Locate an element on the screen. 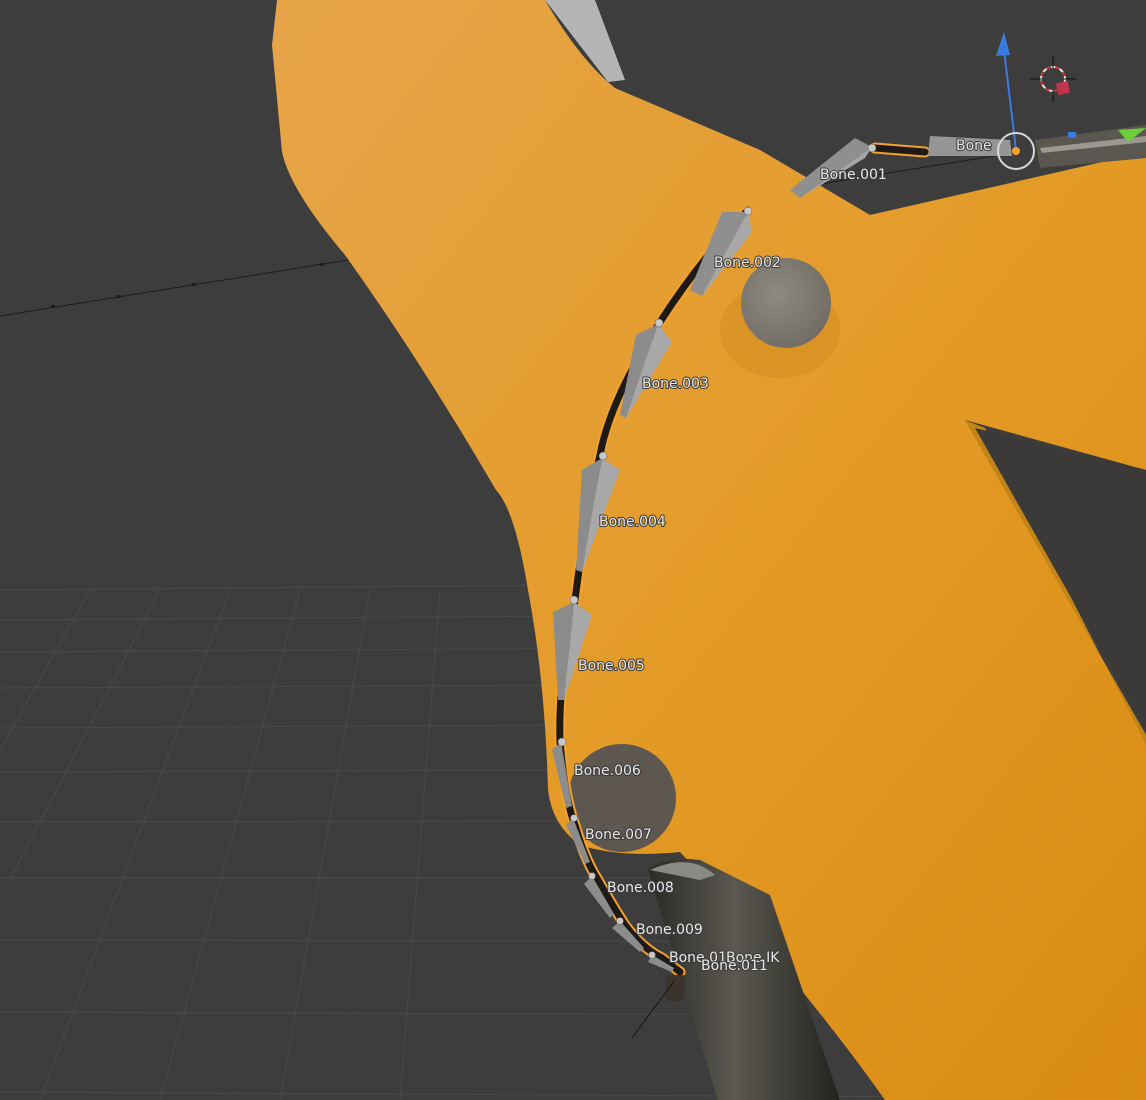 Image resolution: width=1146 pixels, height=1100 pixels. bone-label-1: Bone.001 is located at coordinates (853, 175).